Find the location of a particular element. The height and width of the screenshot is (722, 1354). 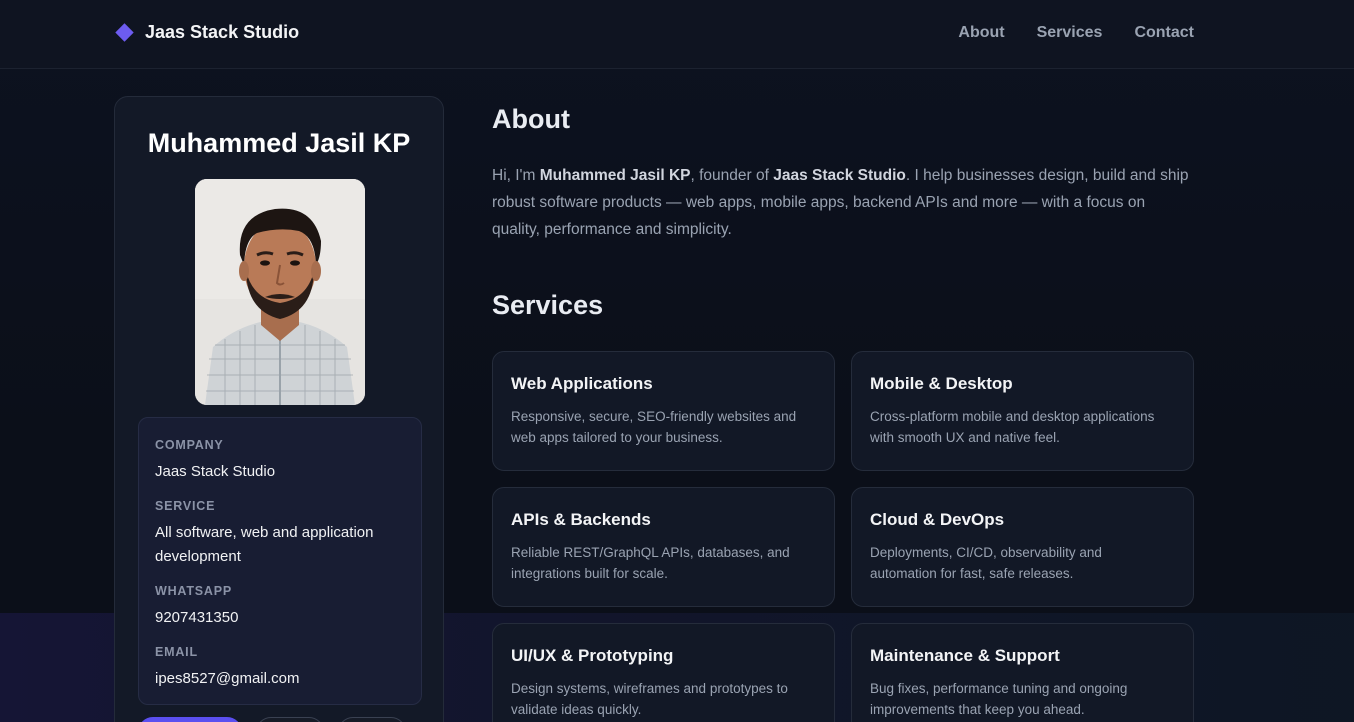

nav-services: Services is located at coordinates (1070, 33).